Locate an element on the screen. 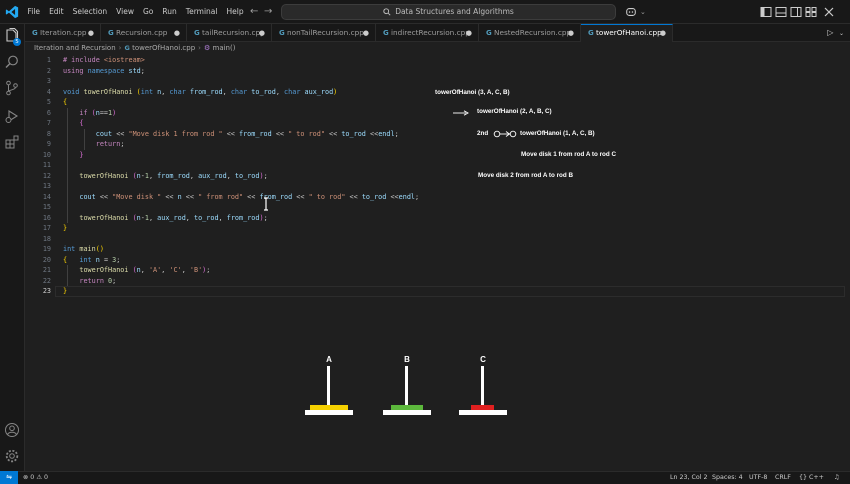 The width and height of the screenshot is (850, 484). line-number: 7 is located at coordinates (48, 123).